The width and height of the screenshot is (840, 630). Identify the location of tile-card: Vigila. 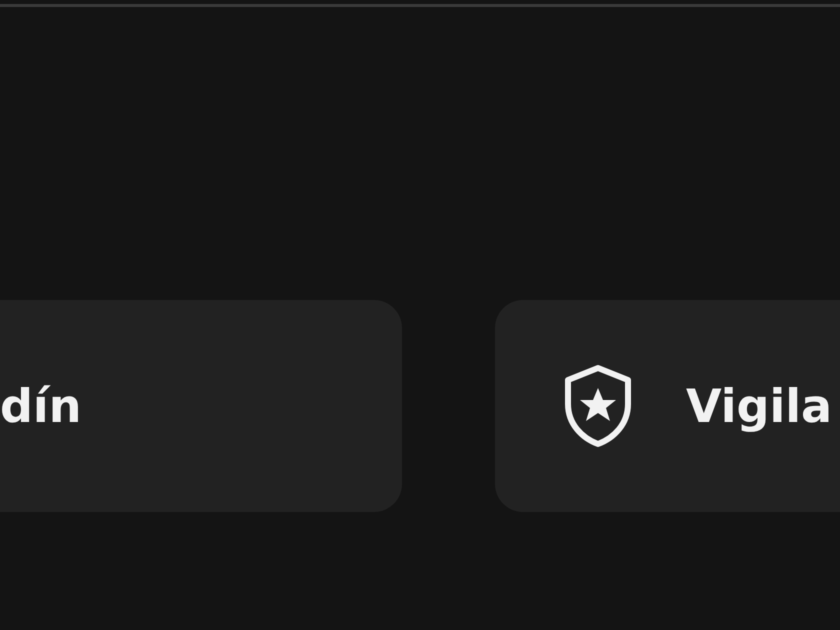
(667, 406).